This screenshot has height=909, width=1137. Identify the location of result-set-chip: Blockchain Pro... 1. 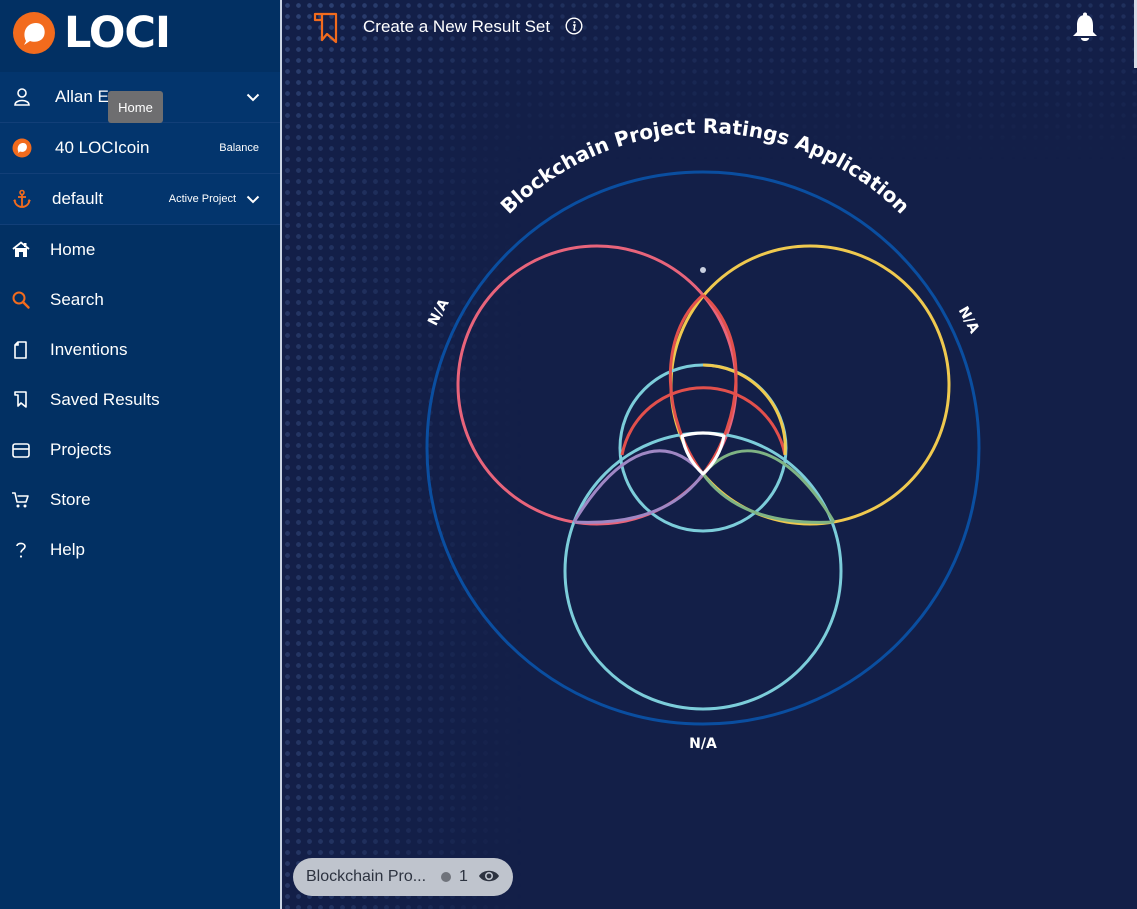
(403, 877).